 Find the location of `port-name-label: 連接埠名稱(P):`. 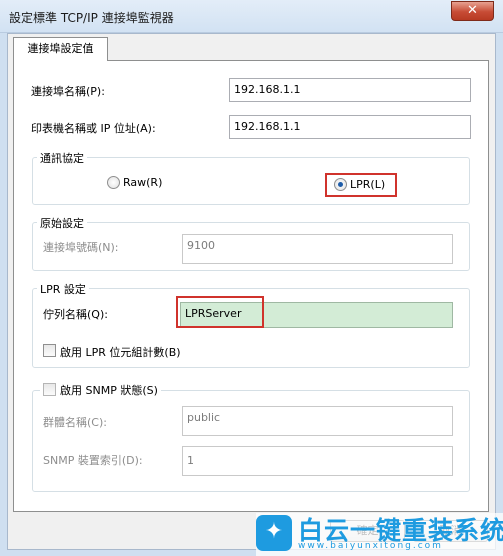

port-name-label: 連接埠名稱(P): is located at coordinates (68, 91).